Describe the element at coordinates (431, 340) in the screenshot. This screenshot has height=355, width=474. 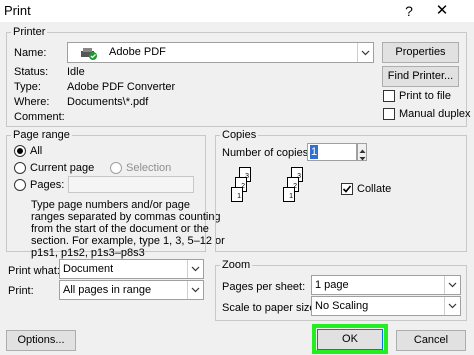
I see `cancel-button: Cancel` at that location.